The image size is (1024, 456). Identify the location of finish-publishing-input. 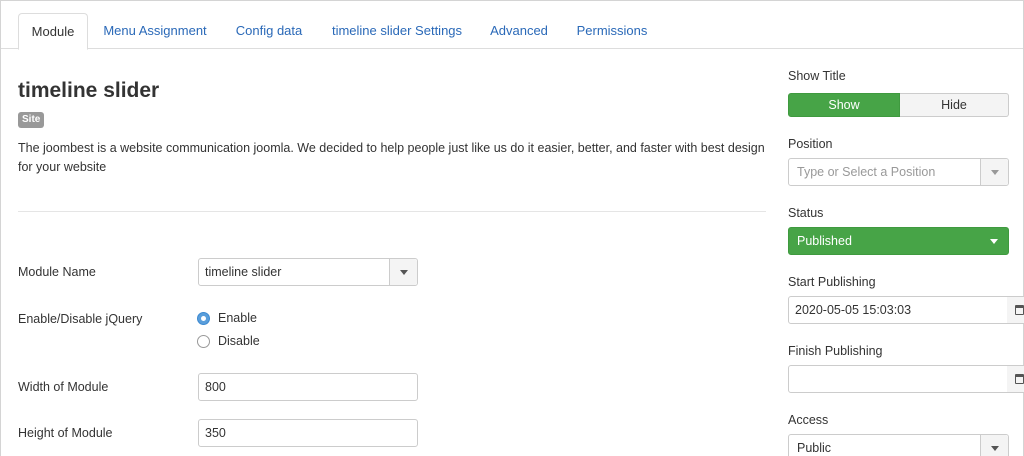
(898, 379).